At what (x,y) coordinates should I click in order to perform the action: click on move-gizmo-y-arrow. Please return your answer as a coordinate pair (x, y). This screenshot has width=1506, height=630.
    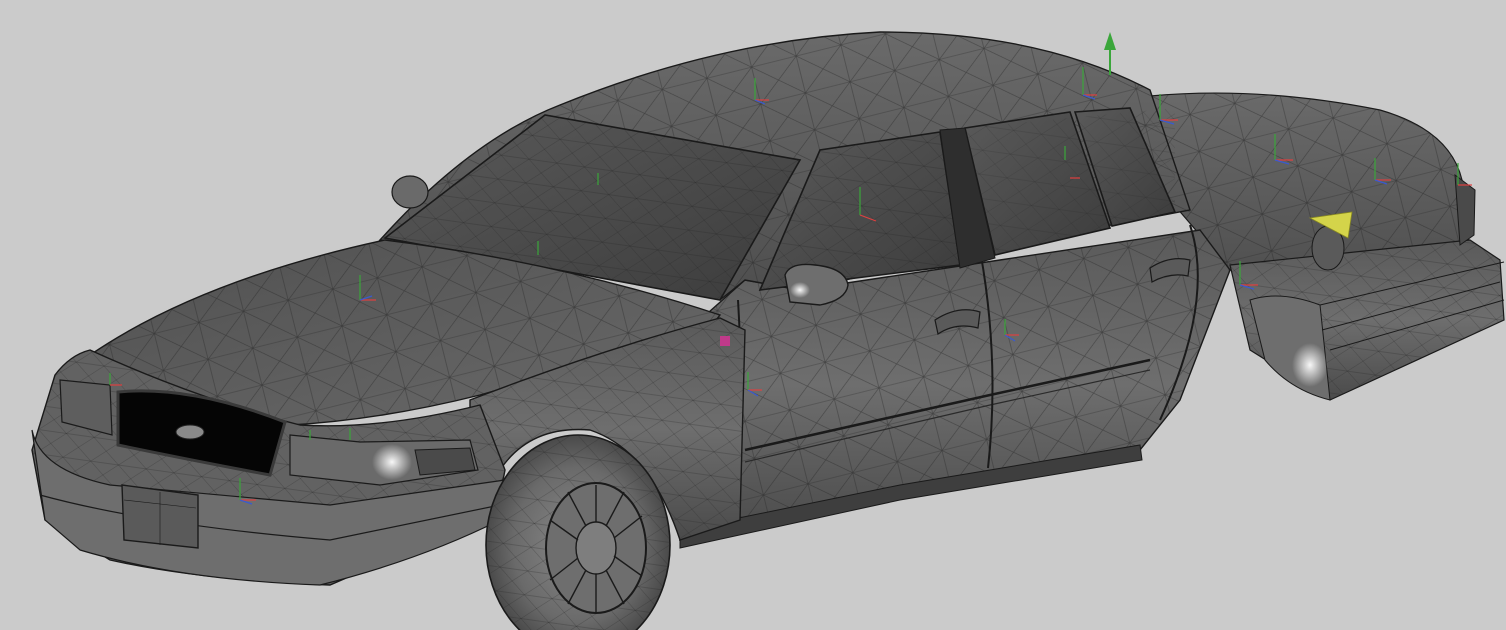
    Looking at the image, I should click on (1110, 53).